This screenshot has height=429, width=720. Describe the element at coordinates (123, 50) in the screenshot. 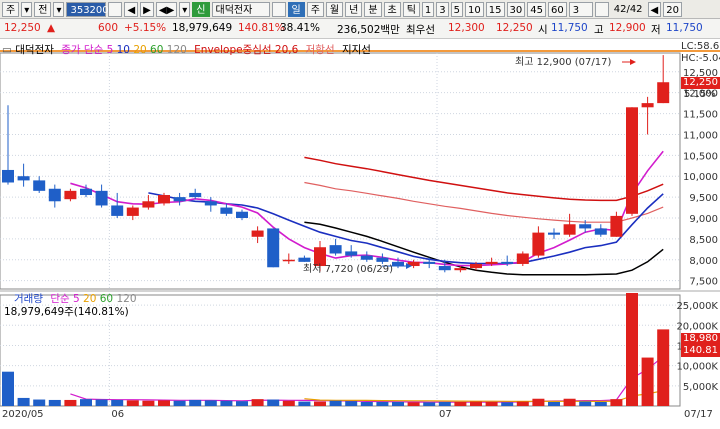

I see `ma10-legend: 10` at that location.